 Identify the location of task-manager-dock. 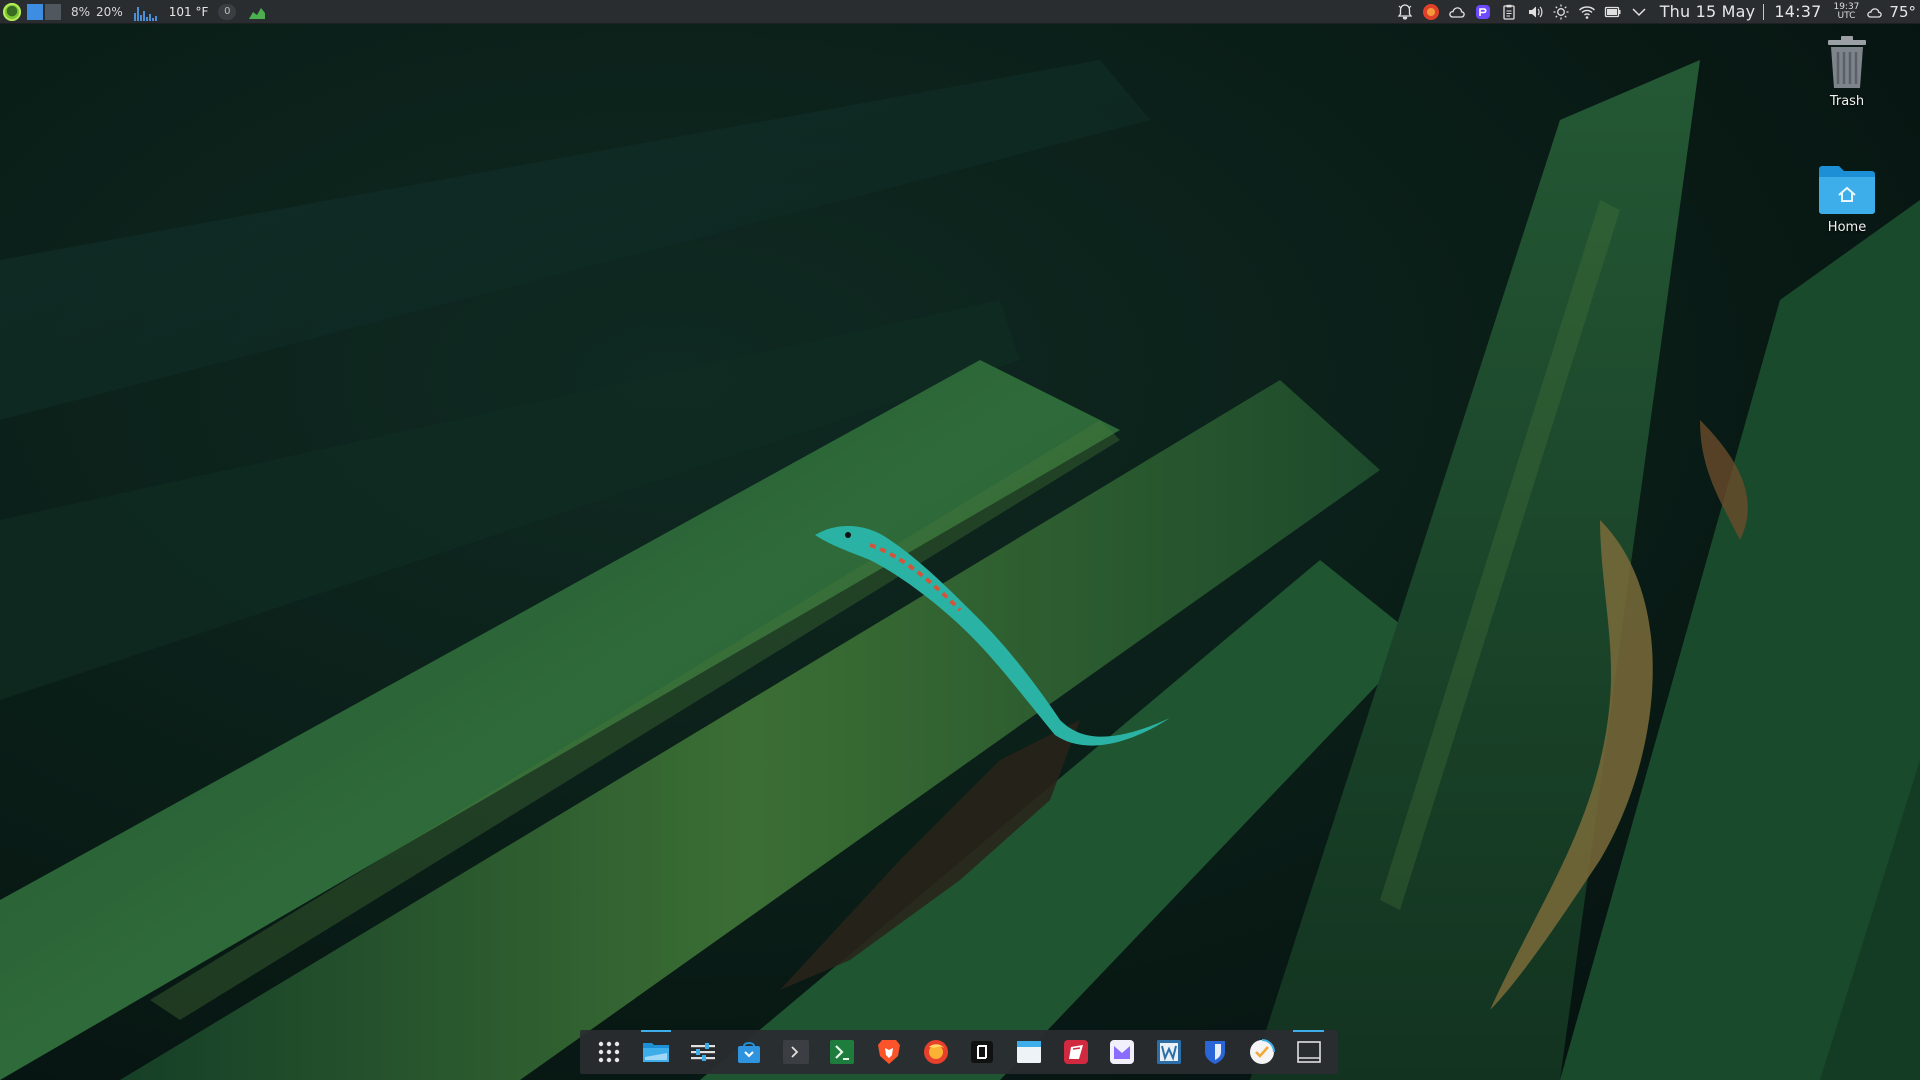
(959, 1052).